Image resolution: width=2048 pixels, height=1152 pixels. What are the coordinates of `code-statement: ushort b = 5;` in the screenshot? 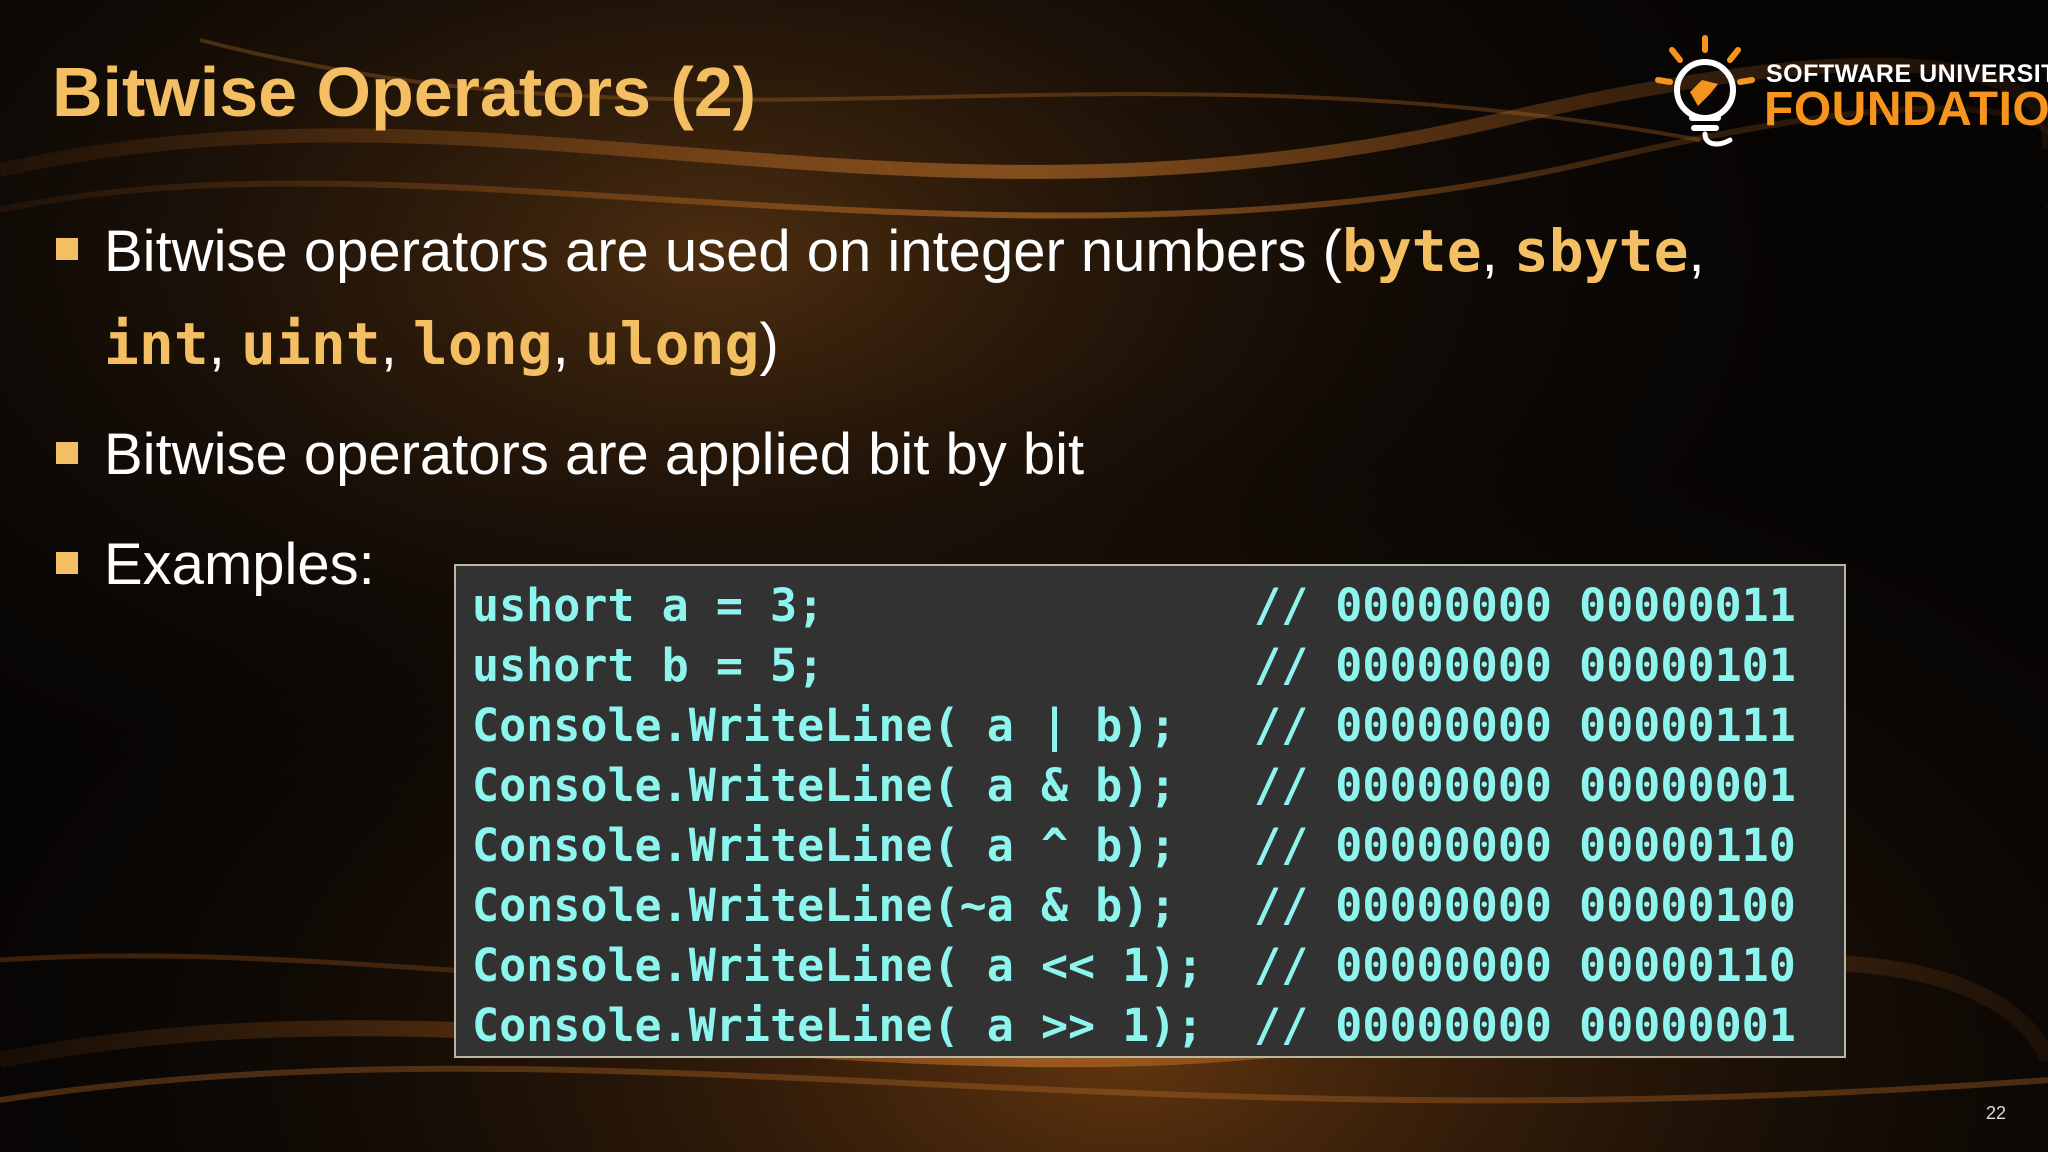 It's located at (648, 665).